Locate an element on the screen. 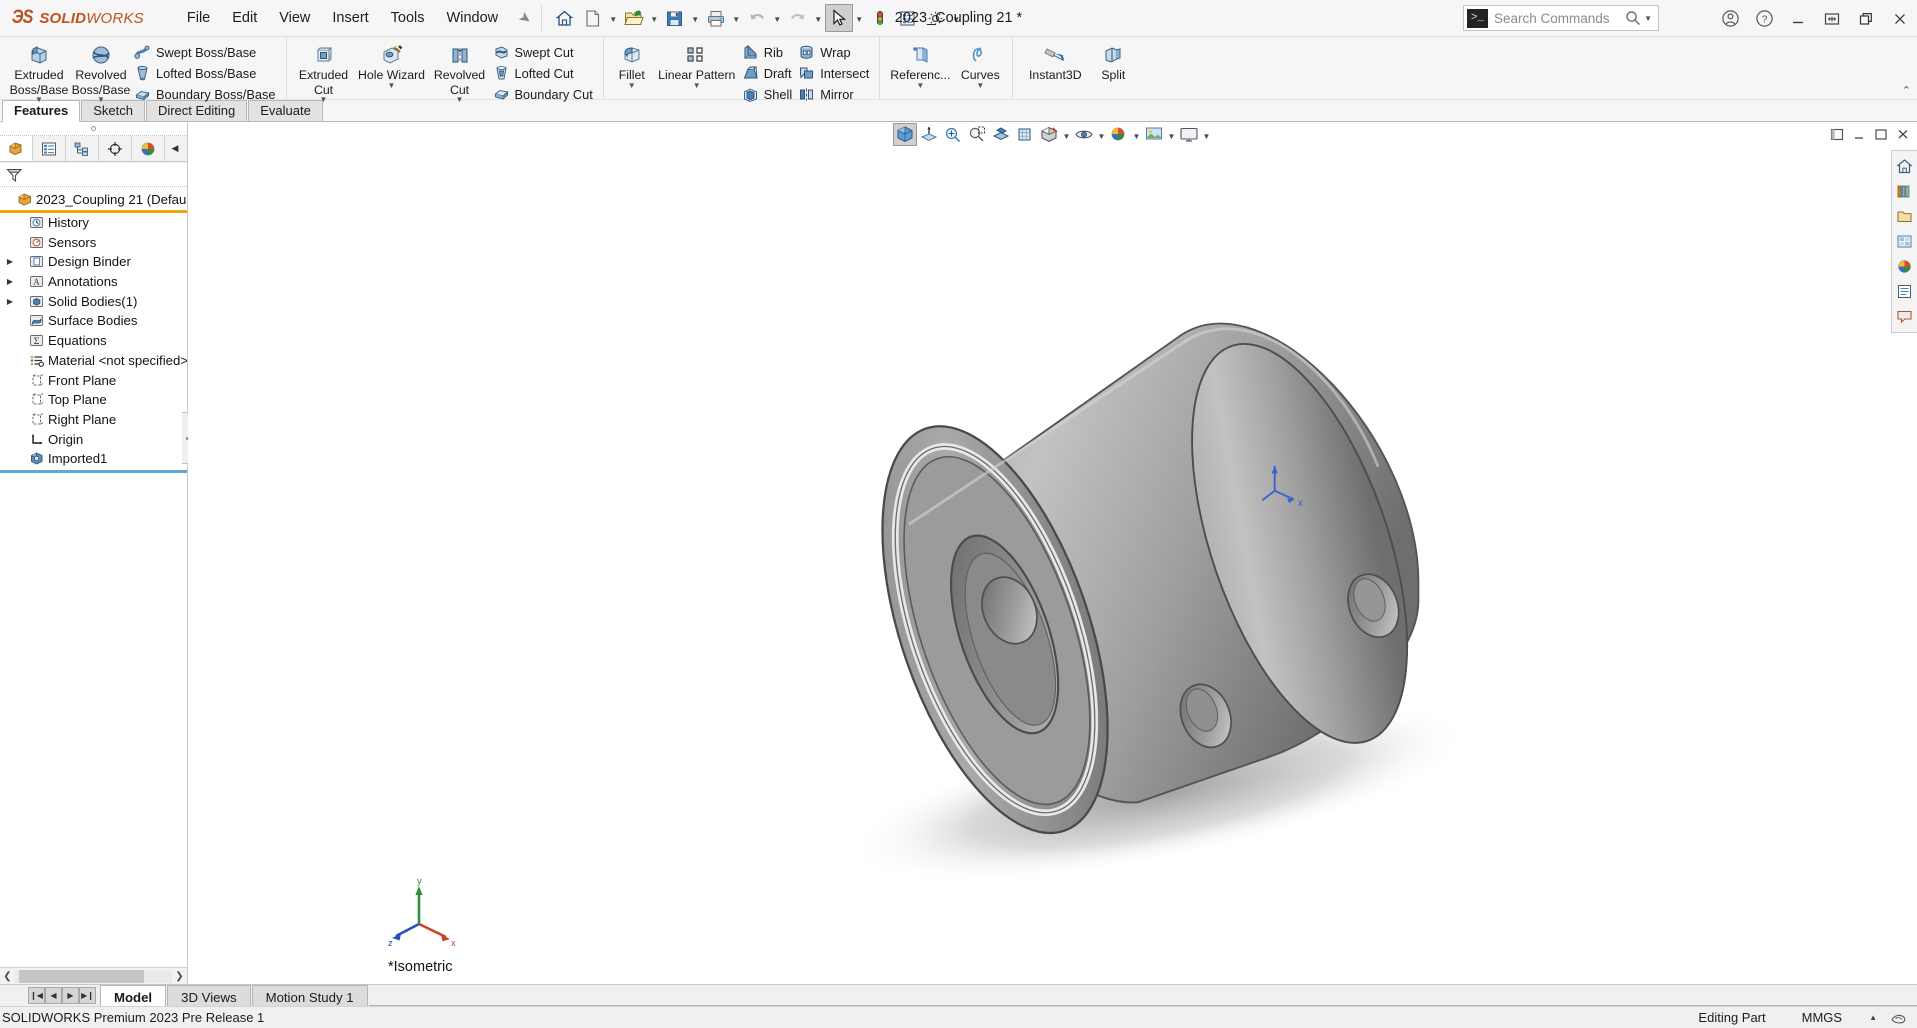 Image resolution: width=1917 pixels, height=1028 pixels. tree-item-surface-bodies: Surface Bodies is located at coordinates (93, 321).